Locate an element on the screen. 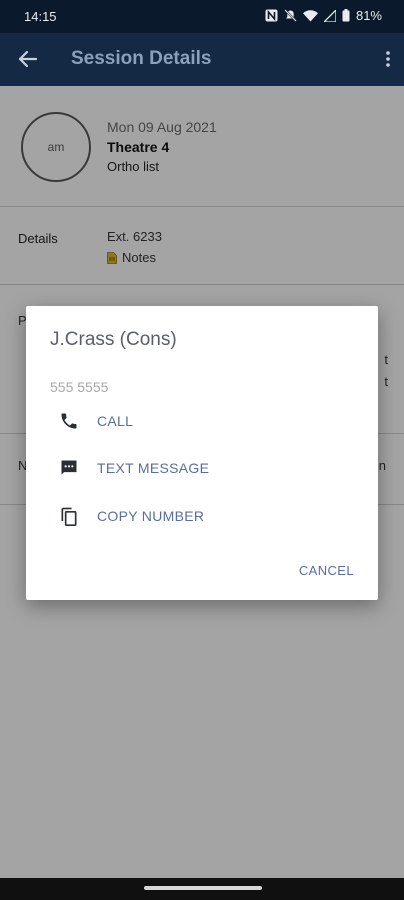 This screenshot has width=404, height=900. text-message-action: TEXT MESSAGE is located at coordinates (133, 468).